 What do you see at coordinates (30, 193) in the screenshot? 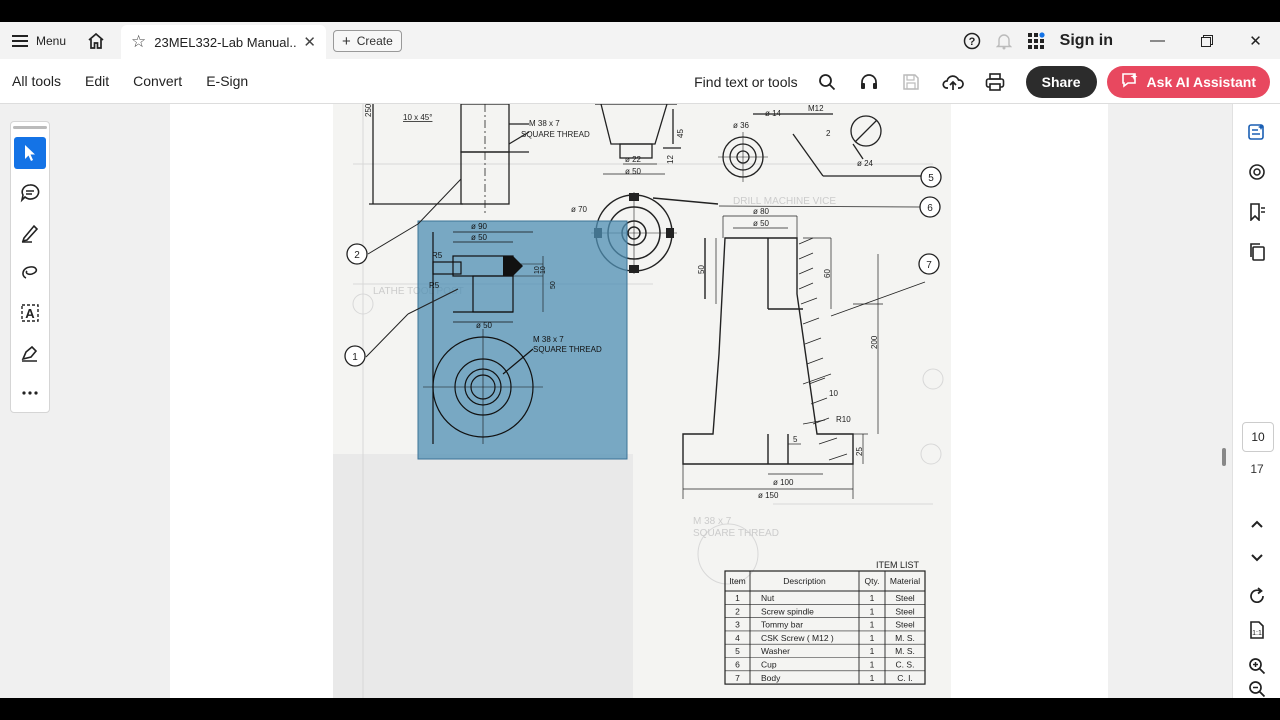
I see `add-comment-tool` at bounding box center [30, 193].